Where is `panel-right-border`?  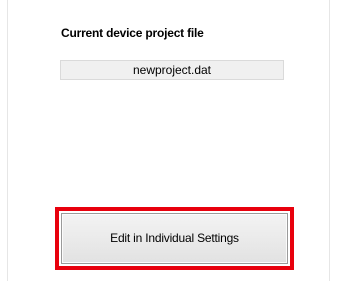
panel-right-border is located at coordinates (329, 140).